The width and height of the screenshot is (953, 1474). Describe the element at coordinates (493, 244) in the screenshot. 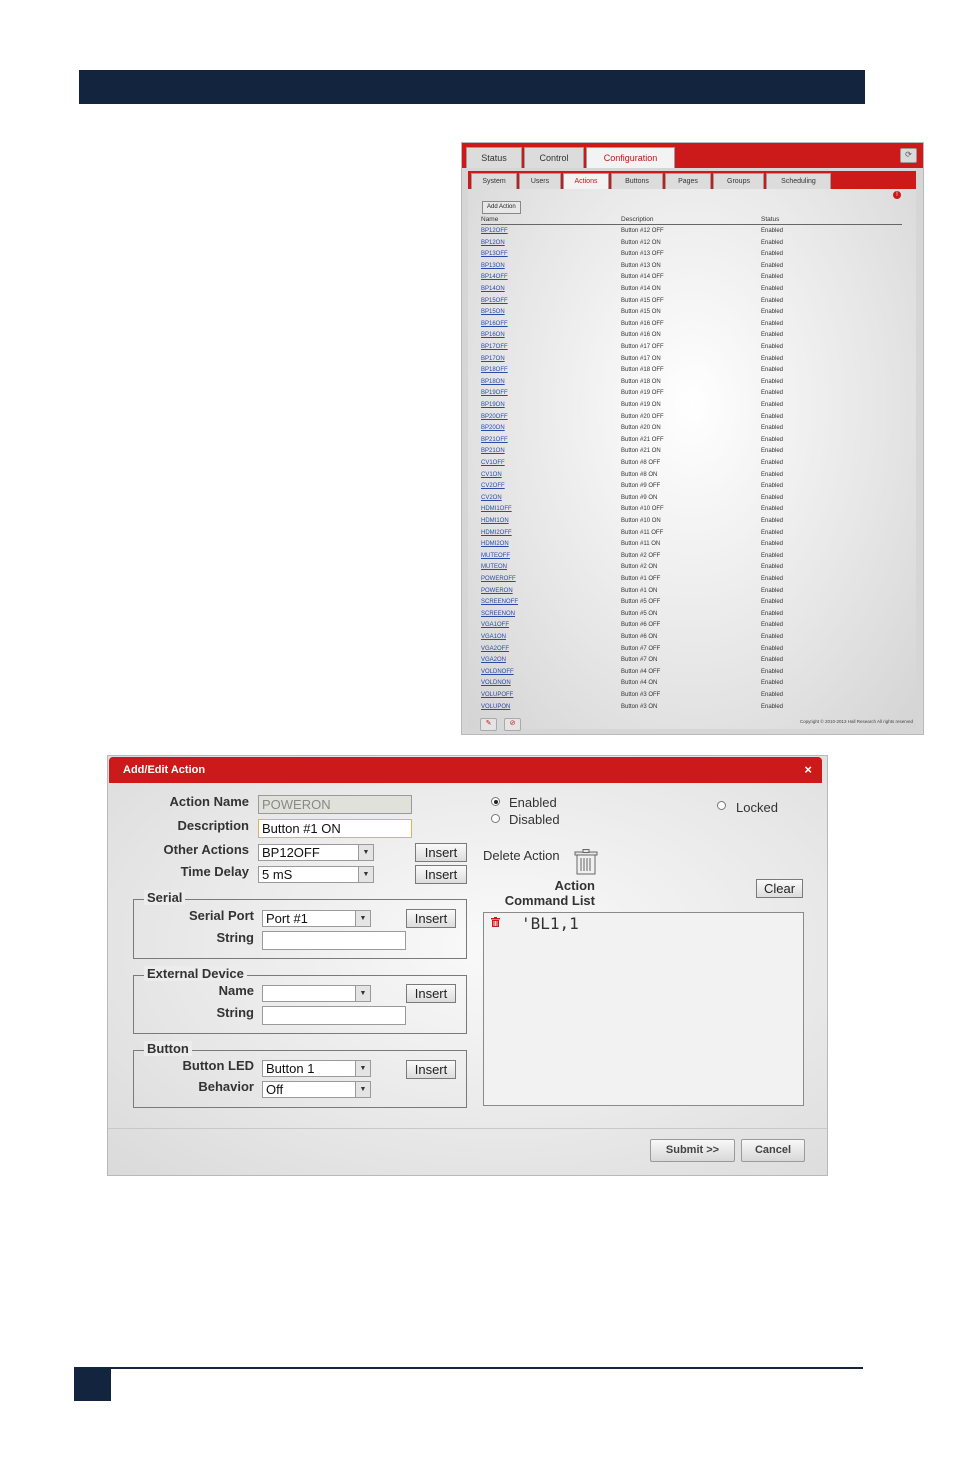

I see `action-name-link: BP12ON` at that location.